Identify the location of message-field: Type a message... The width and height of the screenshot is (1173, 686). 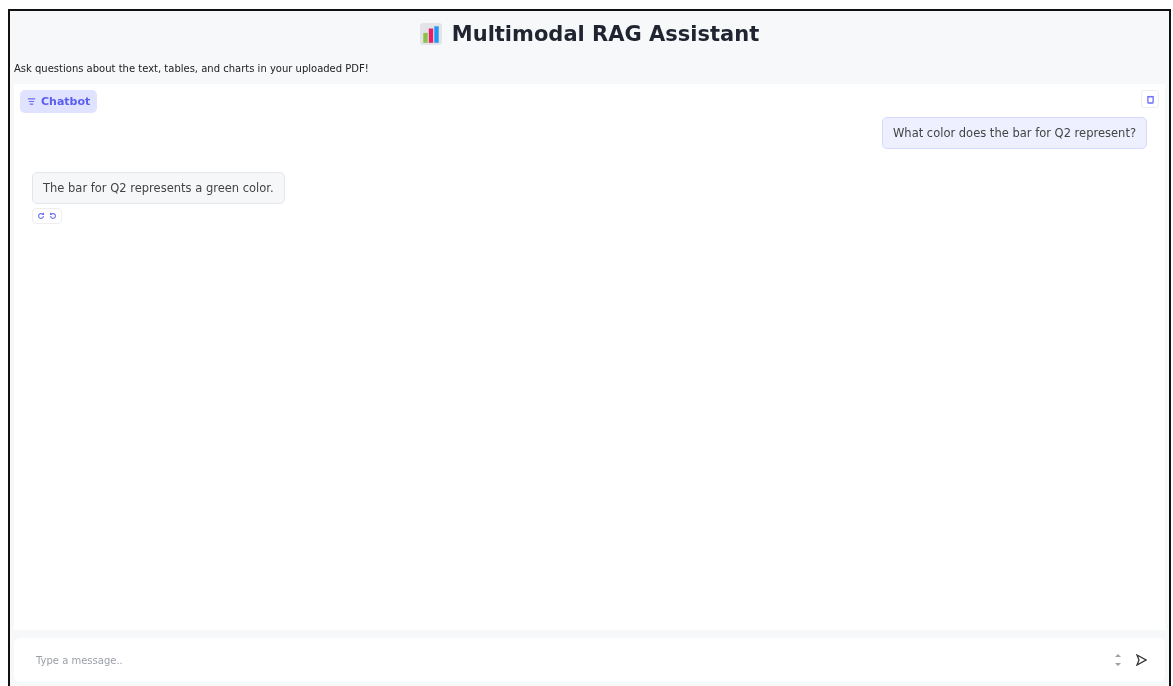
(589, 660).